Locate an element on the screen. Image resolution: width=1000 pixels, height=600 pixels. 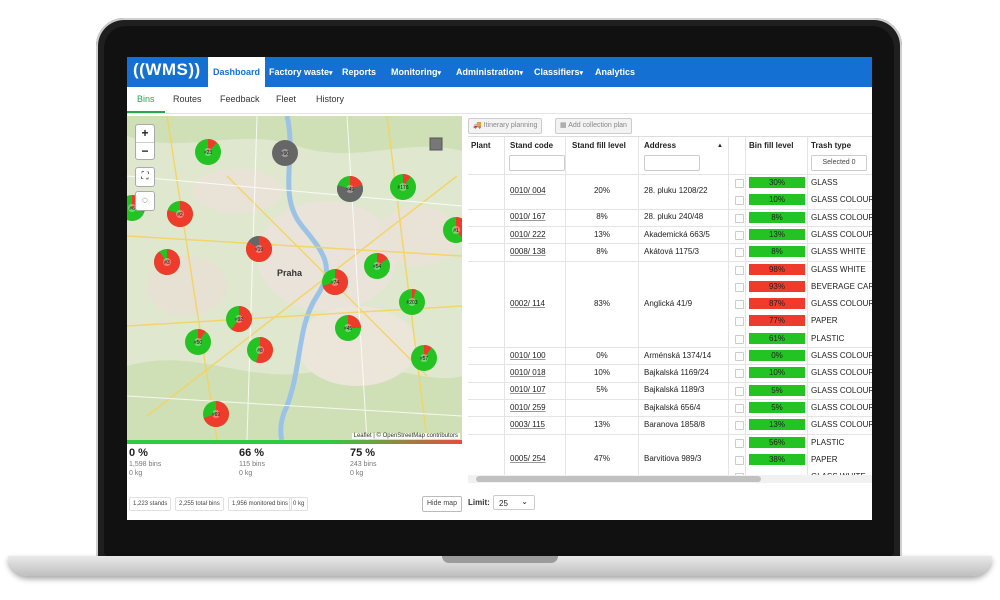
trash-type-filter: Selected 0 is located at coordinates (839, 163).